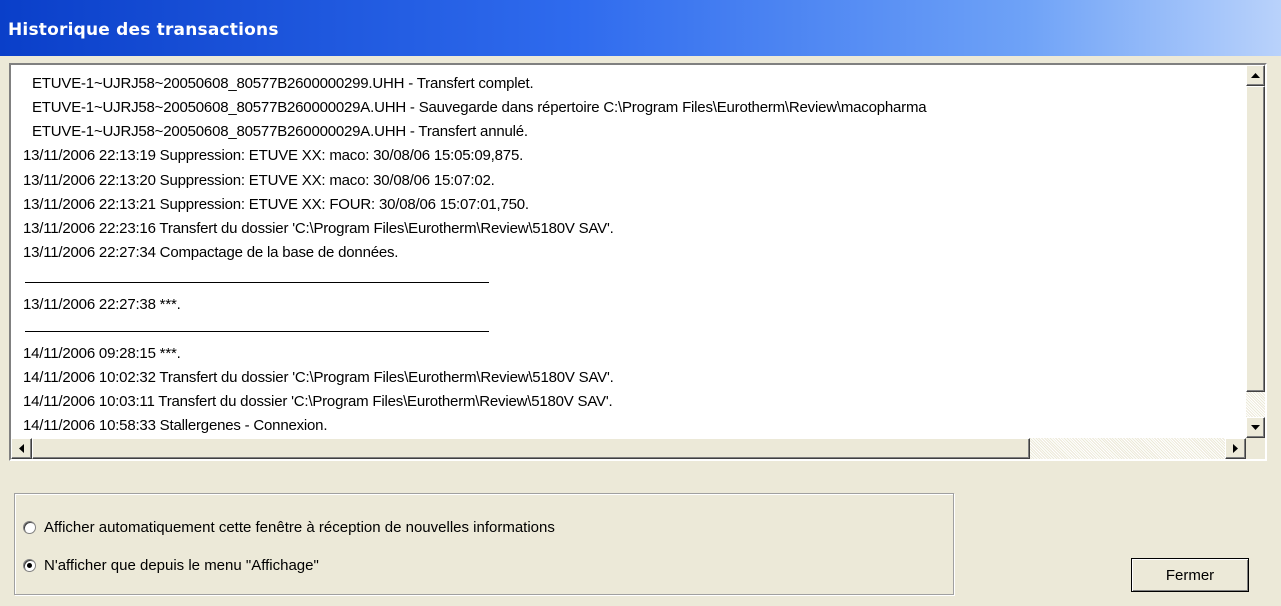 This screenshot has height=606, width=1281. I want to click on log-line: 14/11/2006 09:28:15 ***., so click(102, 353).